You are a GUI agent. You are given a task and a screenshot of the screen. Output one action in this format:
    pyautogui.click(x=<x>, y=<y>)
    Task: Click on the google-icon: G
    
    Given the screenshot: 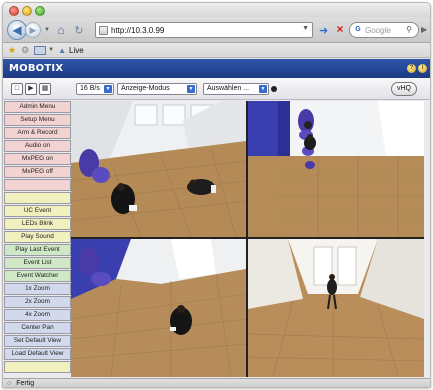 What is the action you would take?
    pyautogui.click(x=358, y=29)
    